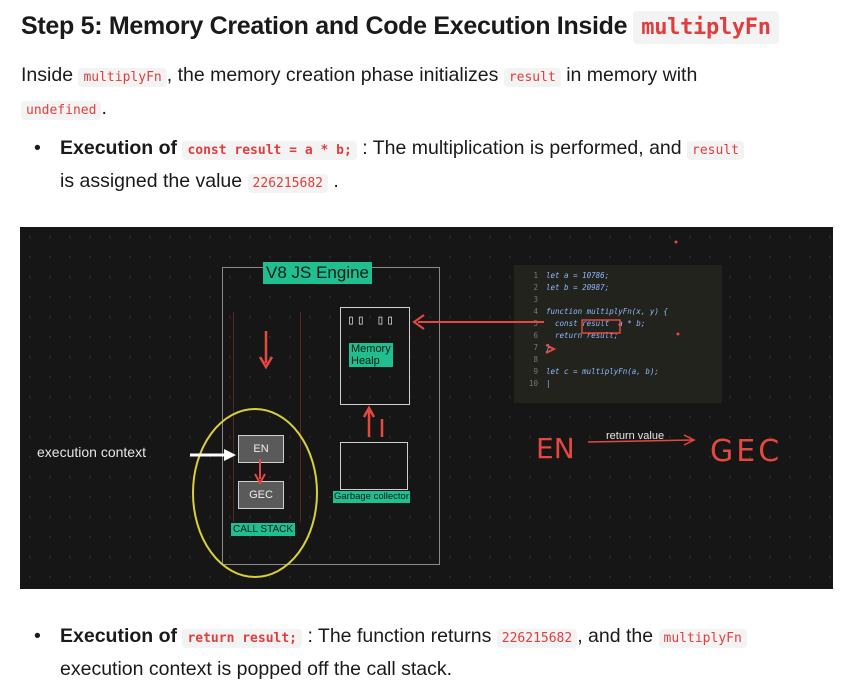 This screenshot has width=846, height=685. What do you see at coordinates (335, 75) in the screenshot?
I see `intro-text-2: , the memory creation phase initializes` at bounding box center [335, 75].